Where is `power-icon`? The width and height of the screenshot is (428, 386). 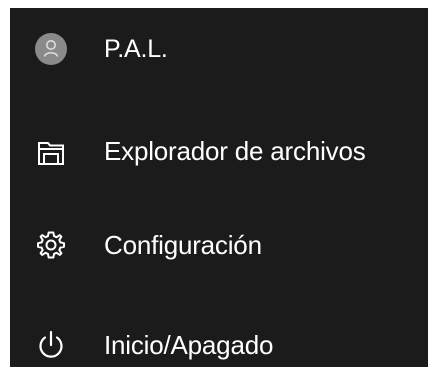
power-icon is located at coordinates (51, 345).